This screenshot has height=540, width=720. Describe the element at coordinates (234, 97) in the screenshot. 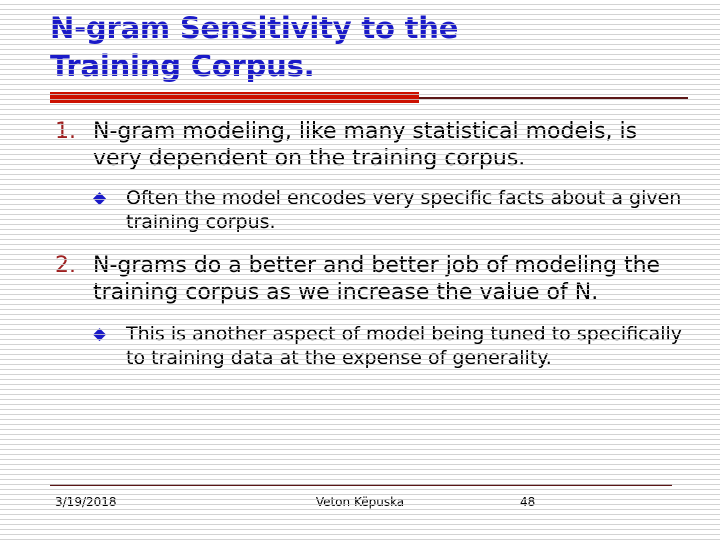

I see `title-divider-thick` at that location.